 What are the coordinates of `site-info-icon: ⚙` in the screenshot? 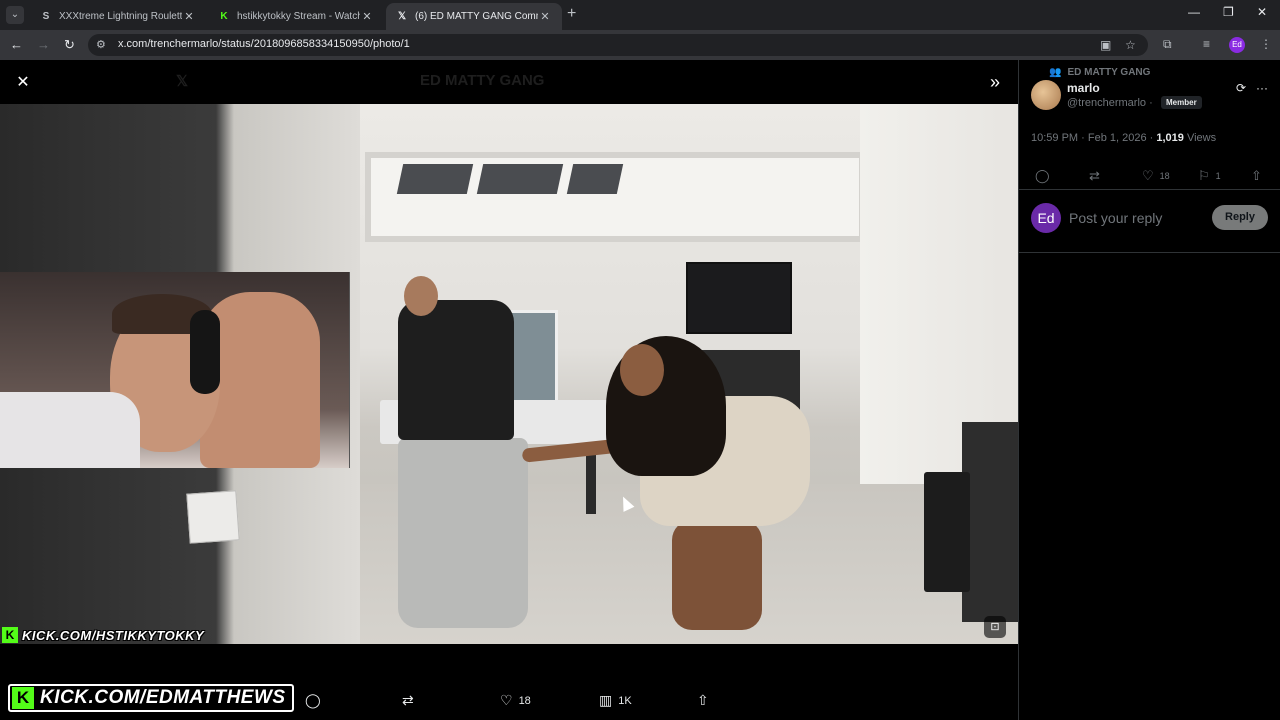 It's located at (101, 44).